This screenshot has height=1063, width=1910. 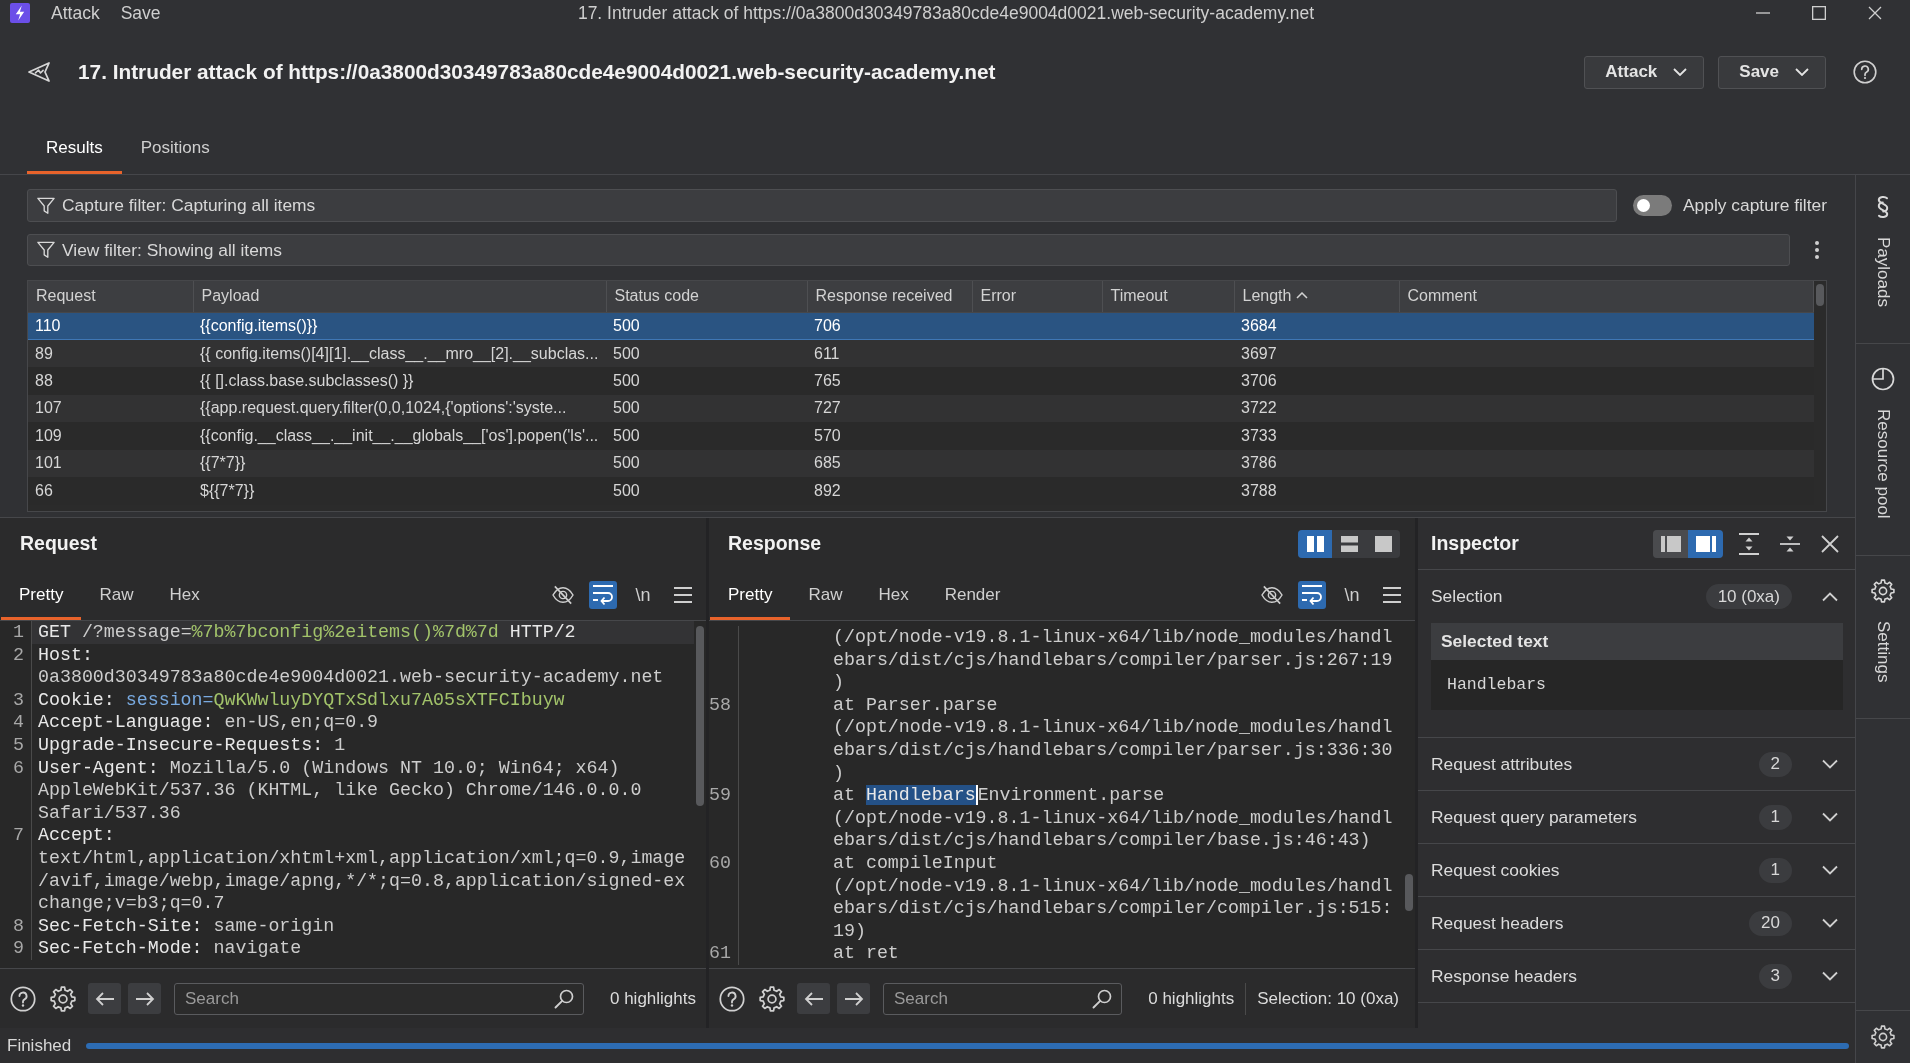 What do you see at coordinates (1775, 817) in the screenshot?
I see `count-badge: 1` at bounding box center [1775, 817].